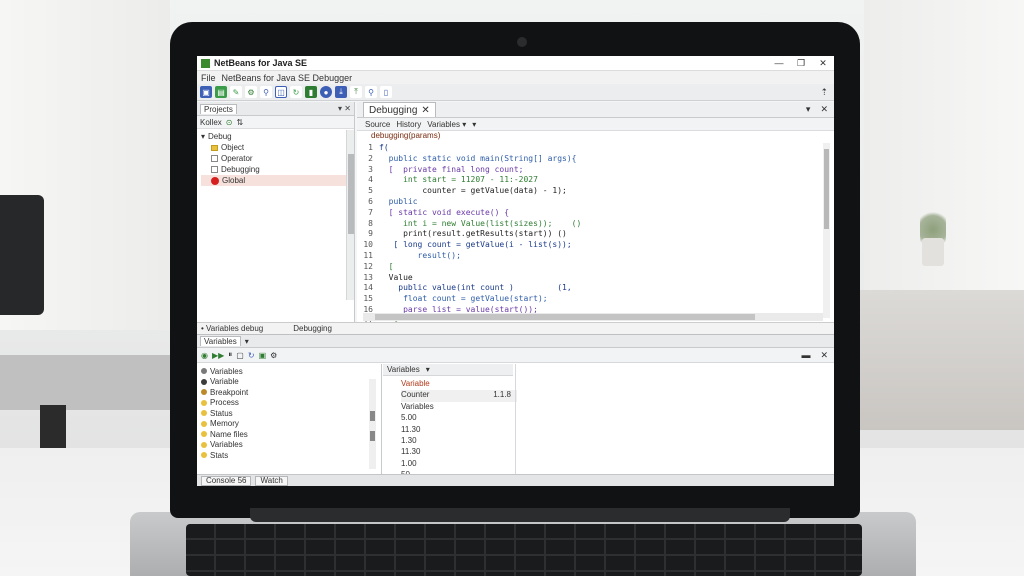 The width and height of the screenshot is (1024, 576). Describe the element at coordinates (459, 464) in the screenshot. I see `value-row: 1.00` at that location.